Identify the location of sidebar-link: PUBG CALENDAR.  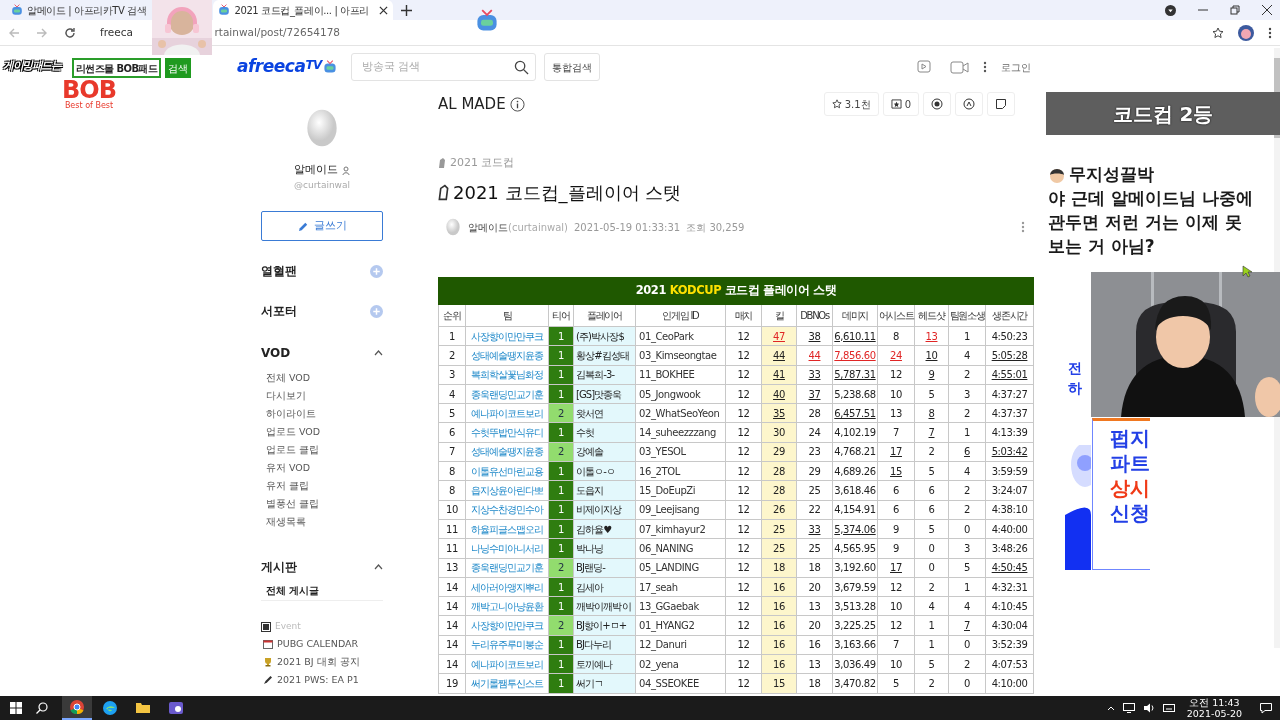
(322, 644).